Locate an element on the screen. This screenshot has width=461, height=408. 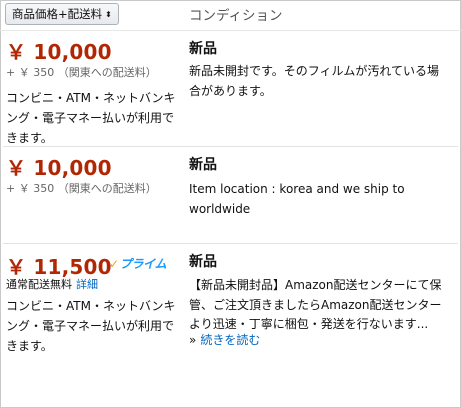
sort-dropdown: 商品価格+配送料 ⬍ is located at coordinates (62, 14).